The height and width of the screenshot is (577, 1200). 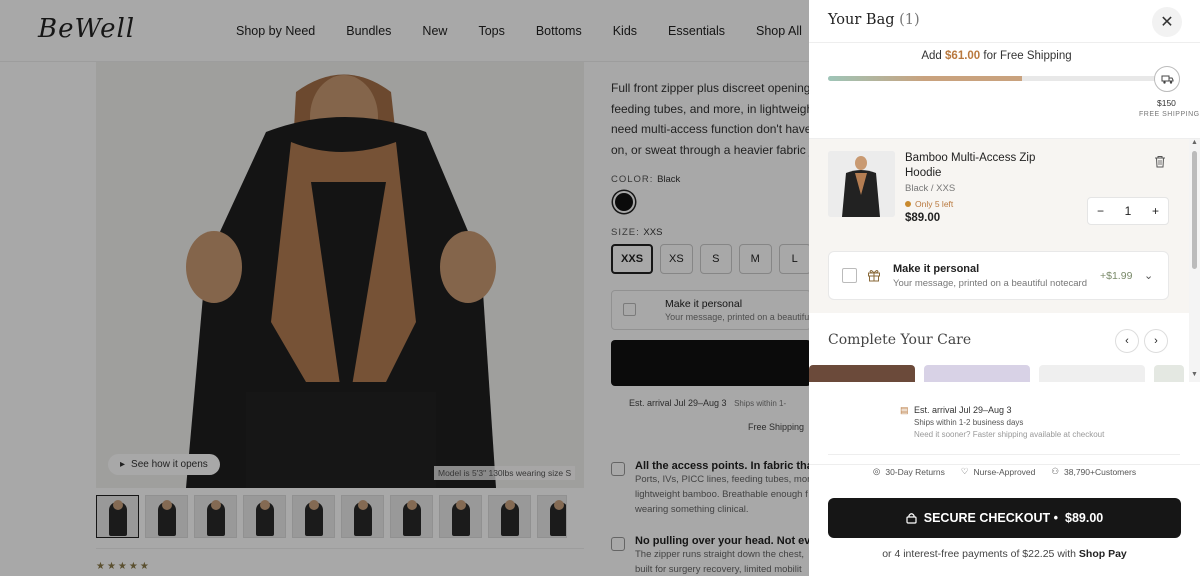 What do you see at coordinates (1169, 114) in the screenshot?
I see `shipping-threshold-label: FREE SHIPPING` at bounding box center [1169, 114].